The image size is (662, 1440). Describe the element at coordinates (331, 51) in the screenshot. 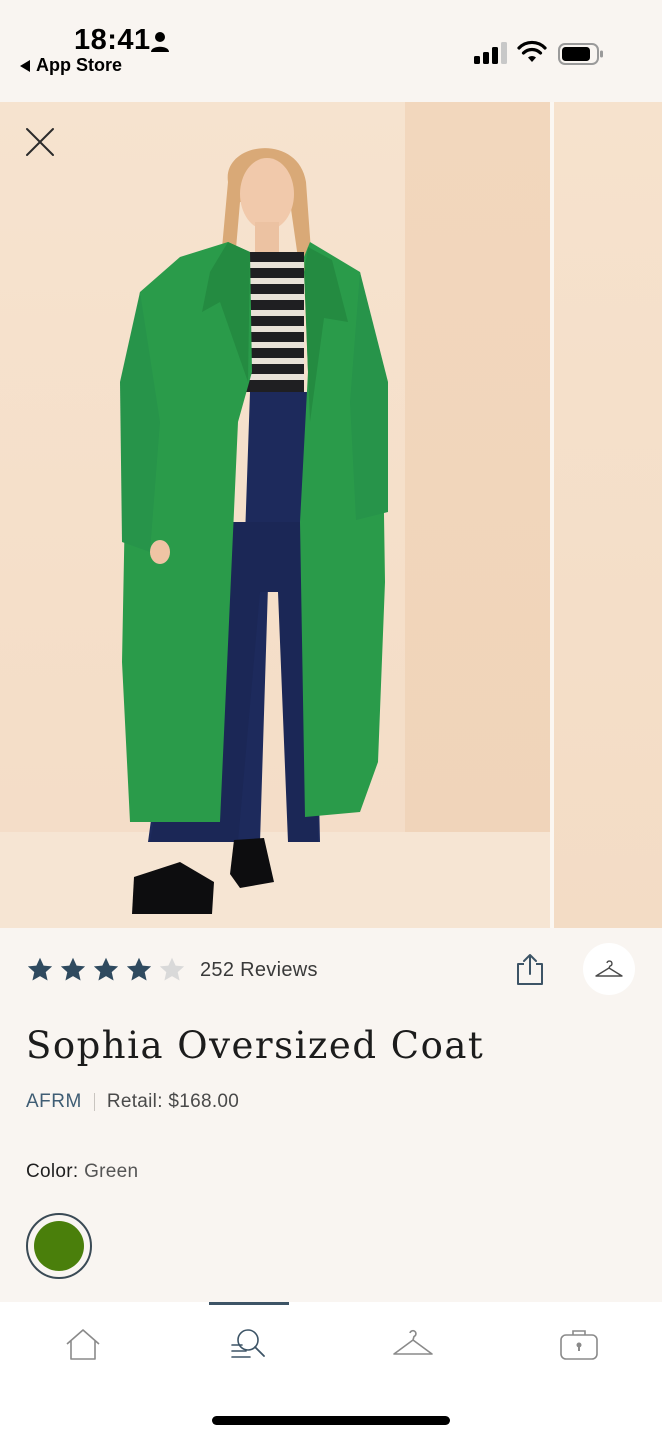

I see `status-bar: 18:41 App Store` at that location.